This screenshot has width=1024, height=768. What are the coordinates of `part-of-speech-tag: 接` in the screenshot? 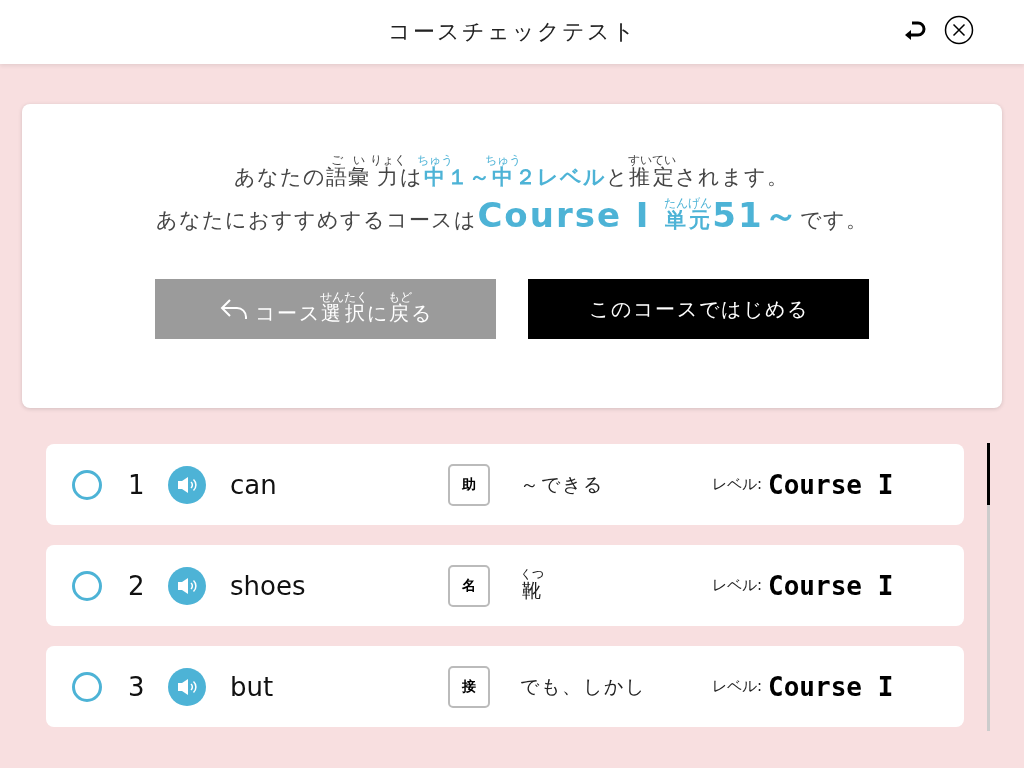 It's located at (469, 686).